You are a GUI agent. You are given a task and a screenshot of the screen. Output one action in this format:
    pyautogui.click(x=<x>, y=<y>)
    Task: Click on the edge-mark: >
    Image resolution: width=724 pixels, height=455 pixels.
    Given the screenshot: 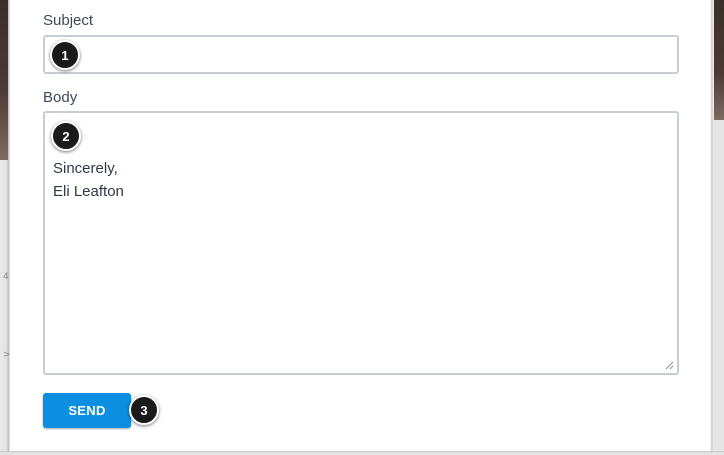 What is the action you would take?
    pyautogui.click(x=7, y=355)
    